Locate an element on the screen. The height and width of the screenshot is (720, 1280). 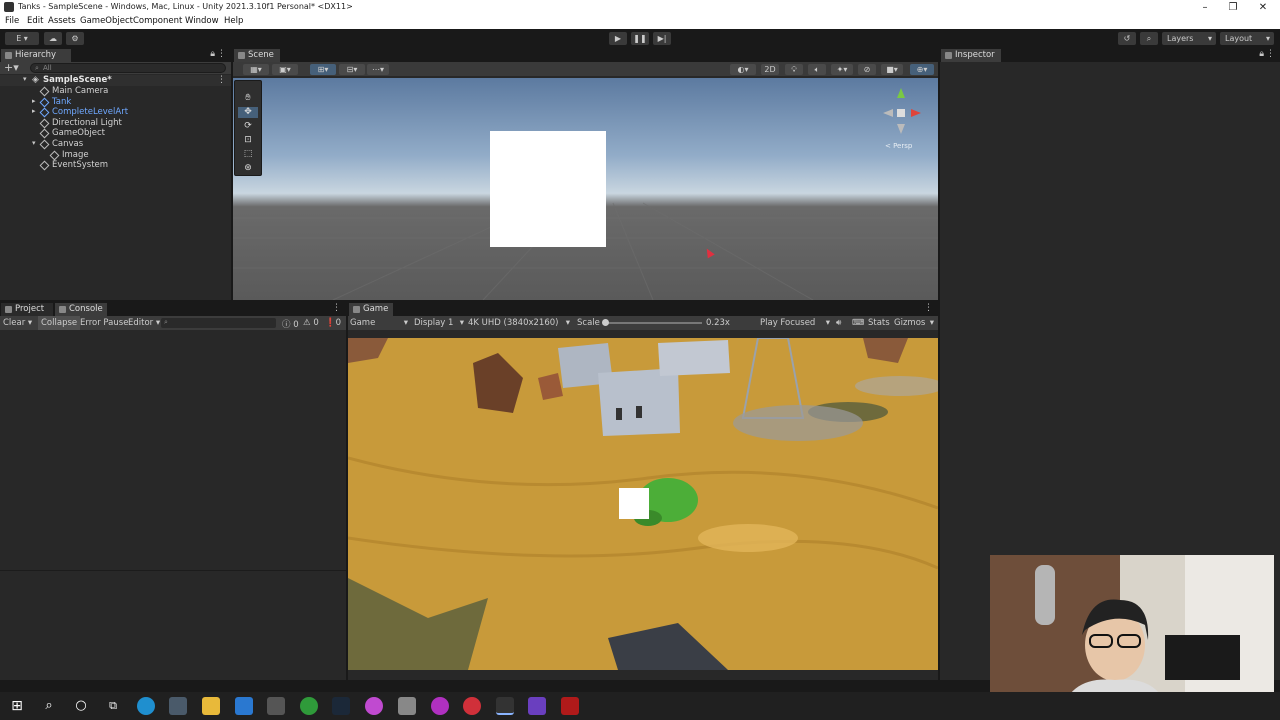
scale-slider-handle is located at coordinates (605, 322).